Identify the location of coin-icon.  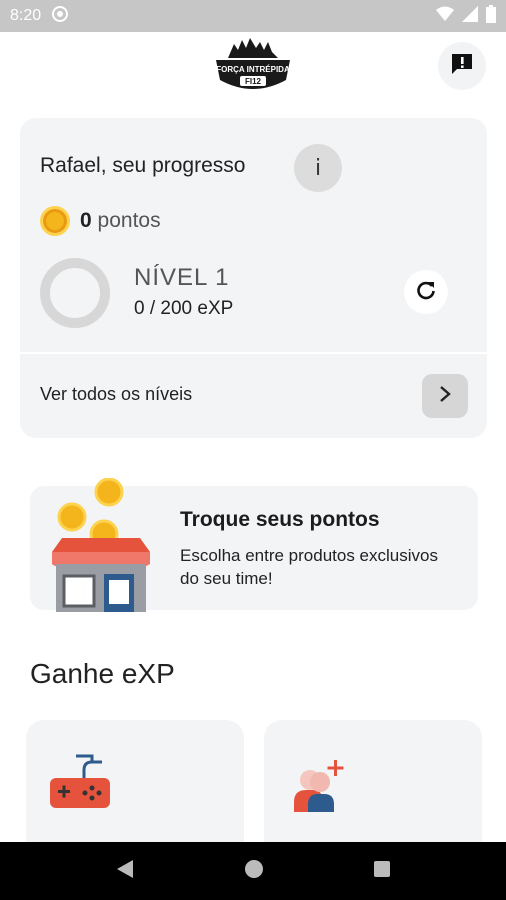
(55, 221).